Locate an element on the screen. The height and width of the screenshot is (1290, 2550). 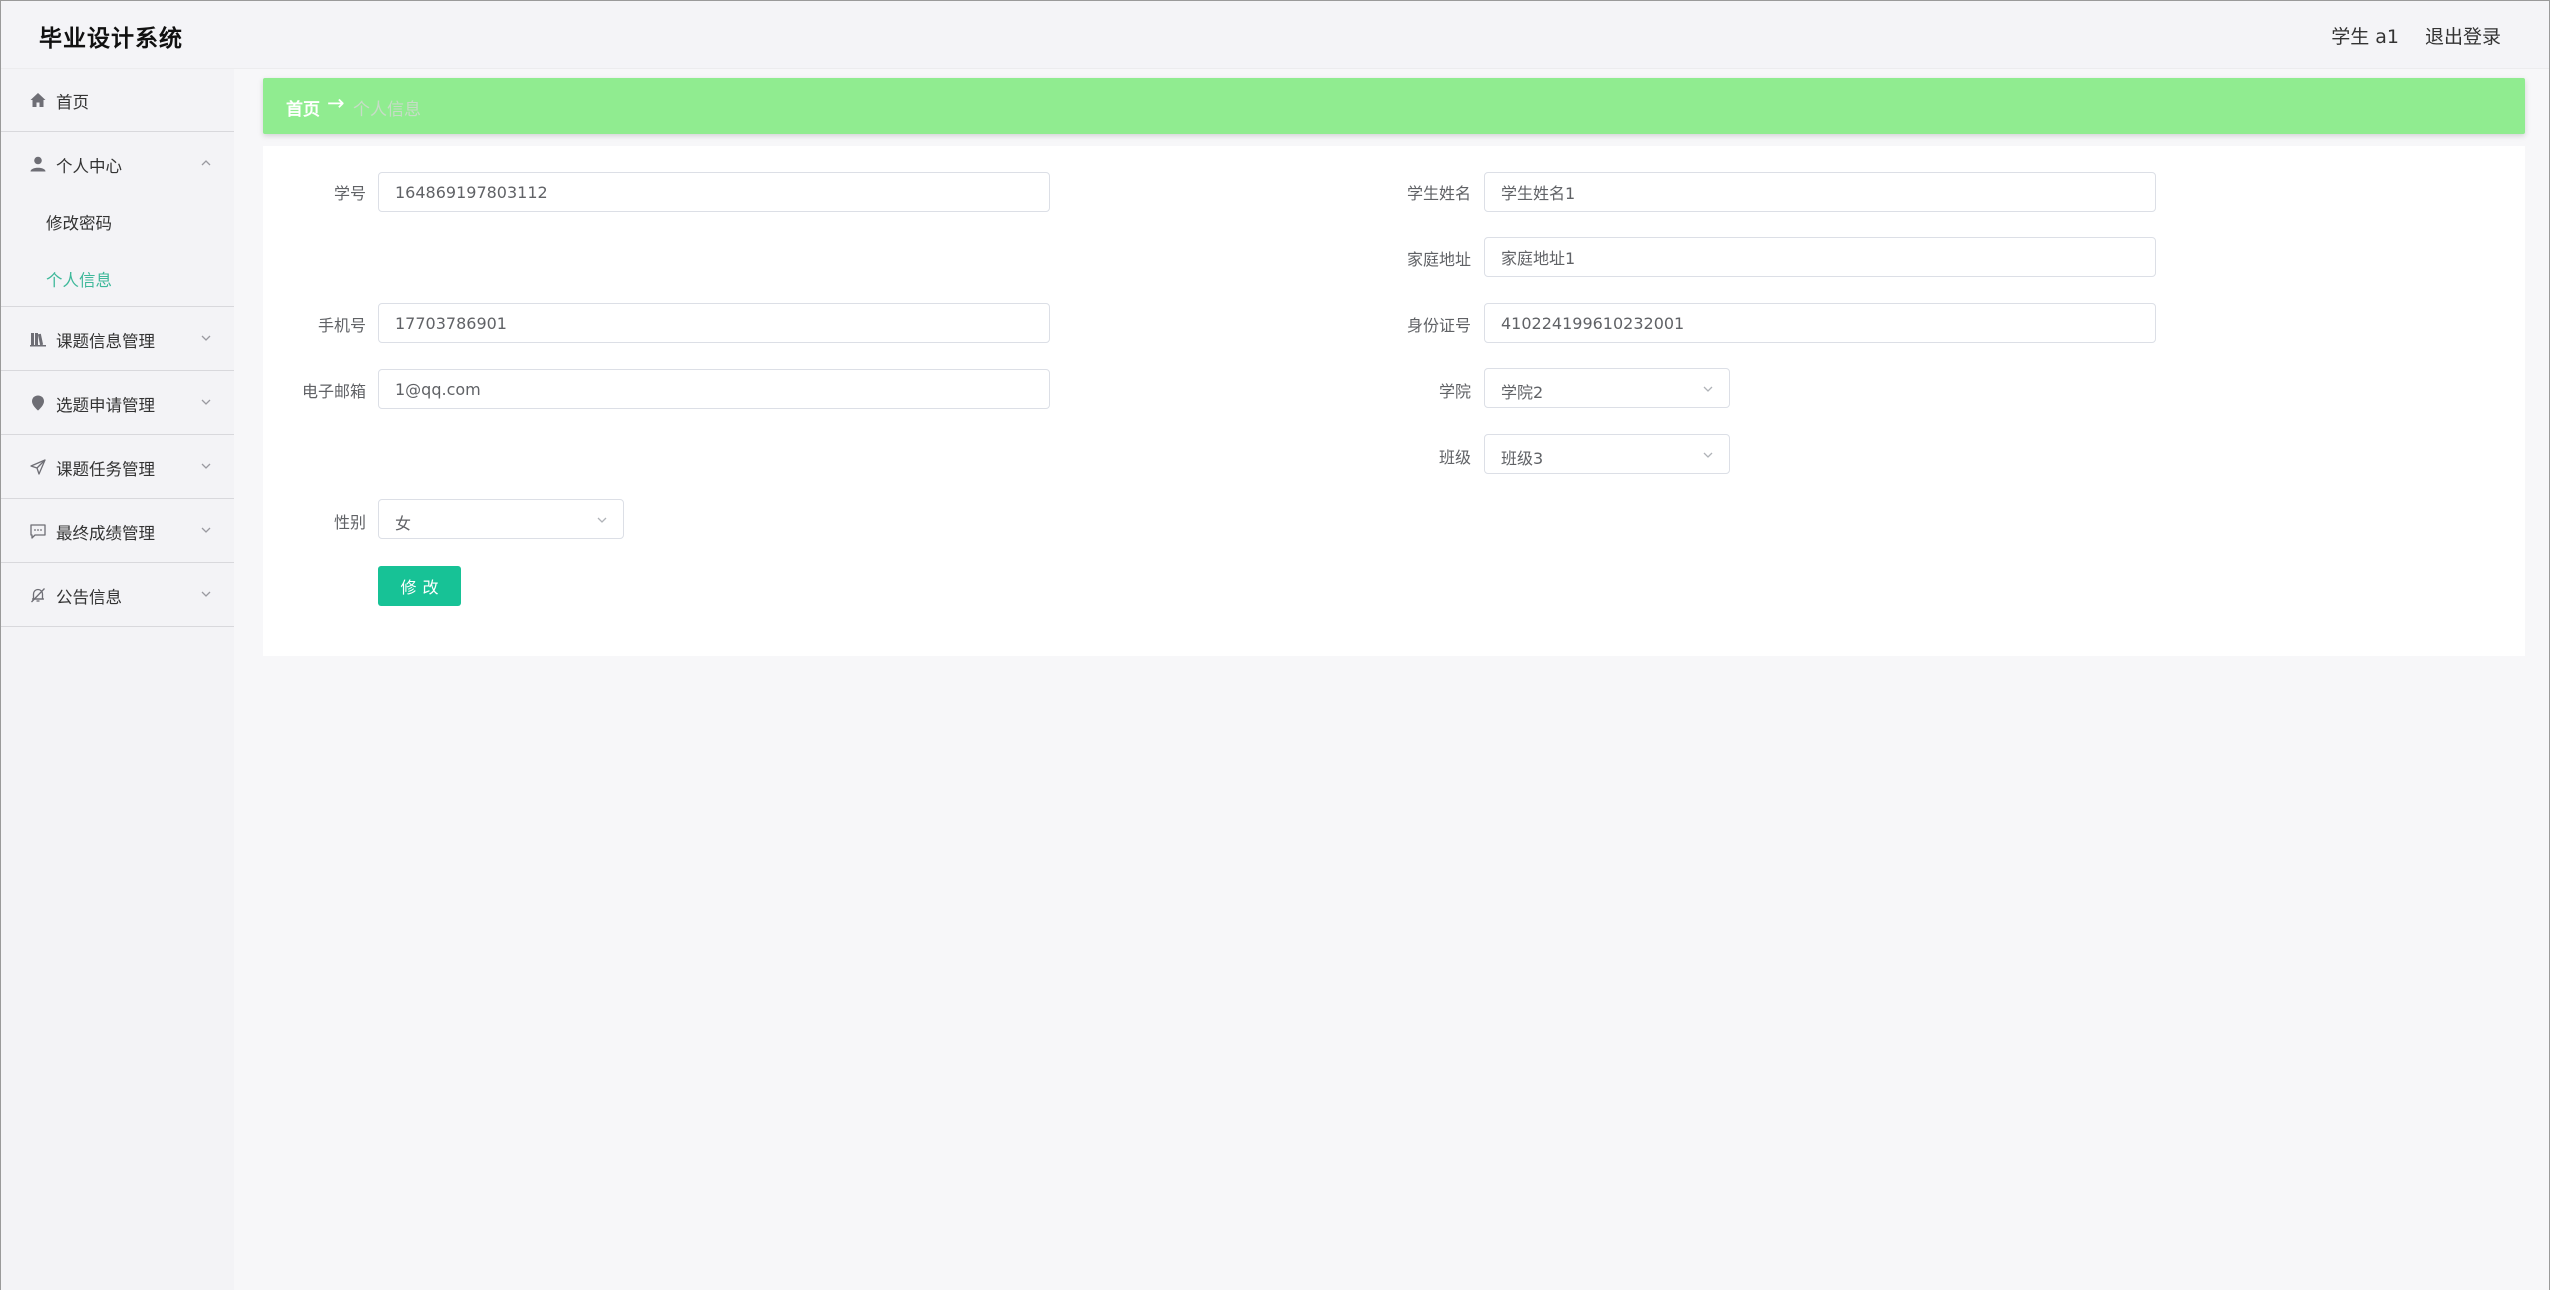
app-title: 毕业设计系统 is located at coordinates (111, 39).